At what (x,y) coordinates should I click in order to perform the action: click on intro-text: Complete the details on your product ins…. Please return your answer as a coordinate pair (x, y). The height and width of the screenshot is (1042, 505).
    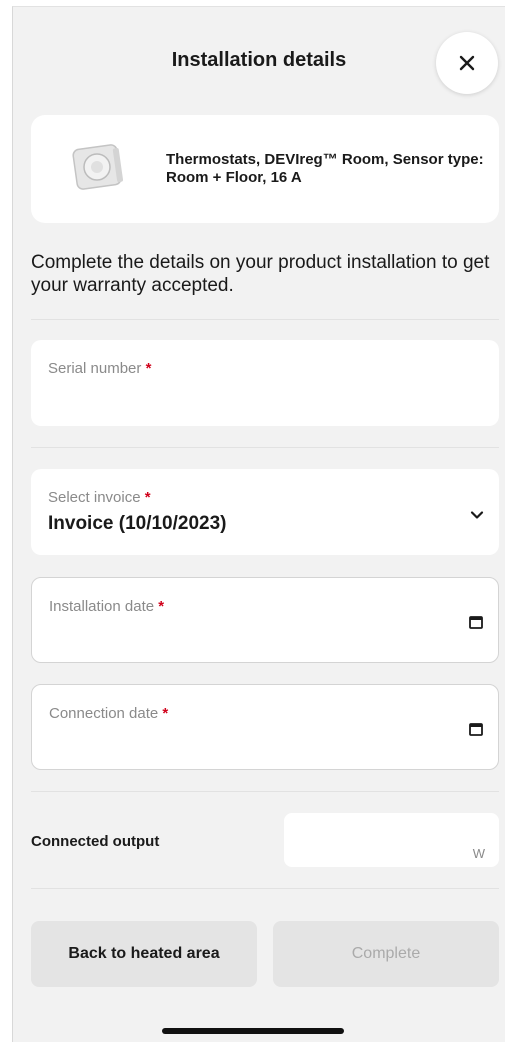
    Looking at the image, I should click on (260, 274).